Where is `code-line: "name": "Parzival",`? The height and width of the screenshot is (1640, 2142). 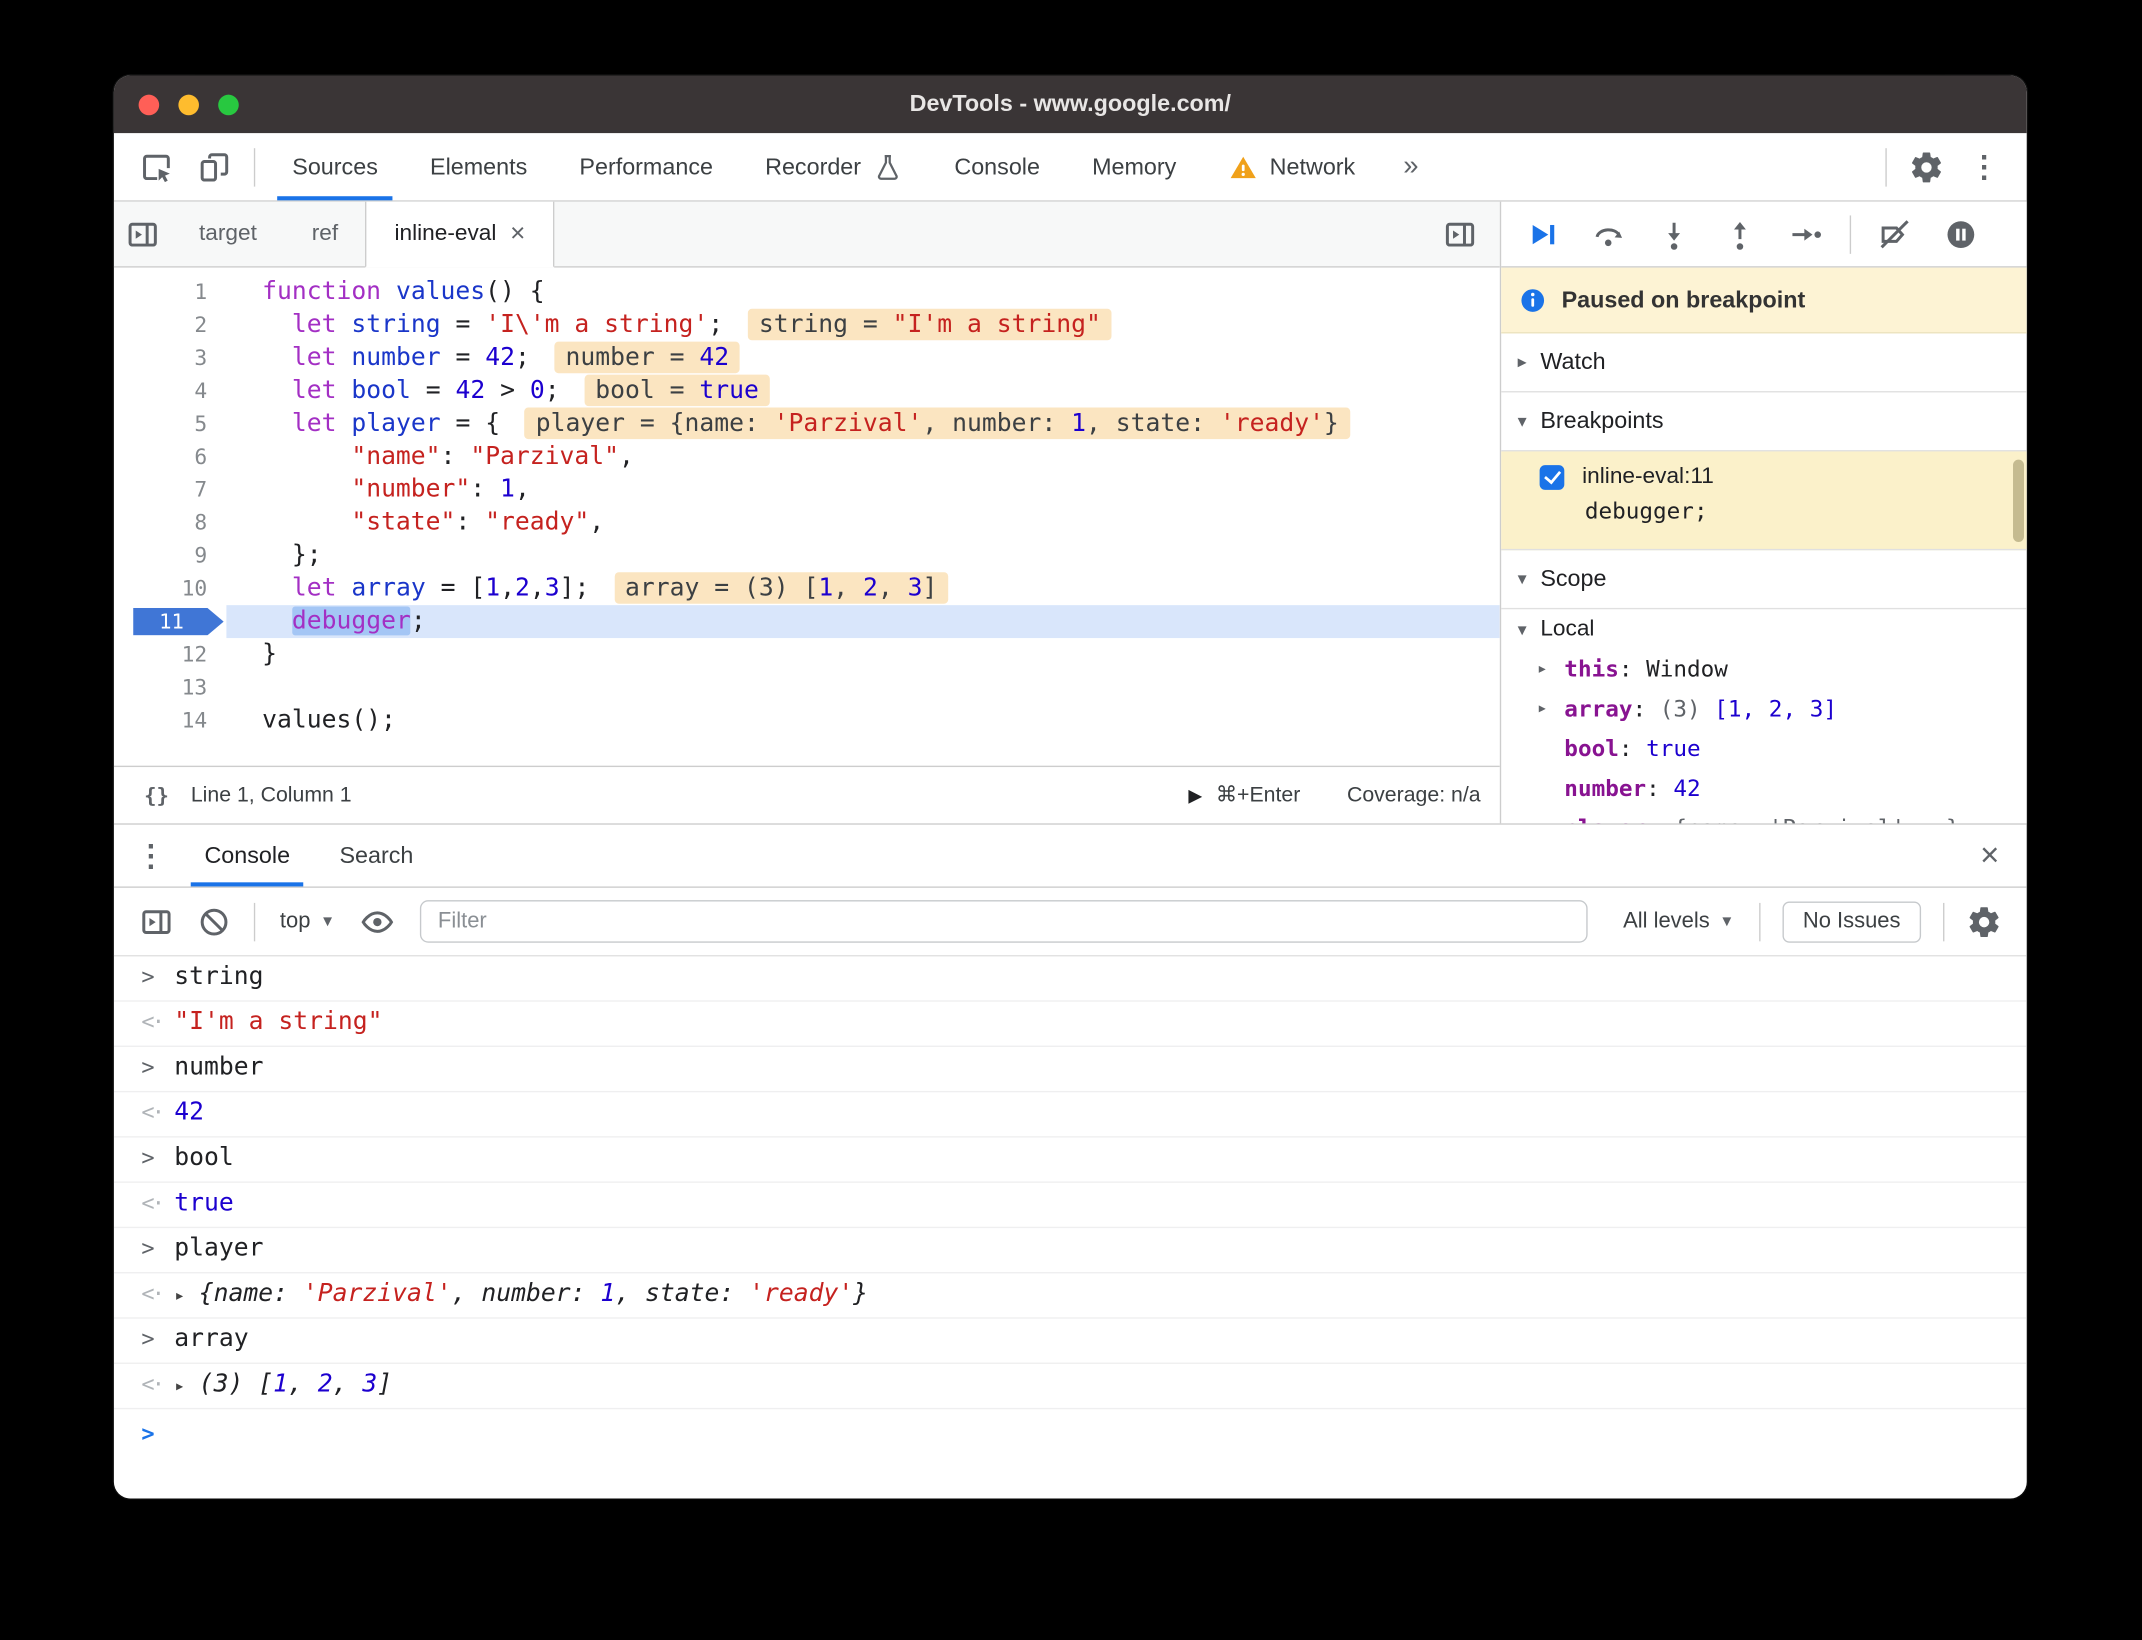
code-line: "name": "Parzival", is located at coordinates (862, 456).